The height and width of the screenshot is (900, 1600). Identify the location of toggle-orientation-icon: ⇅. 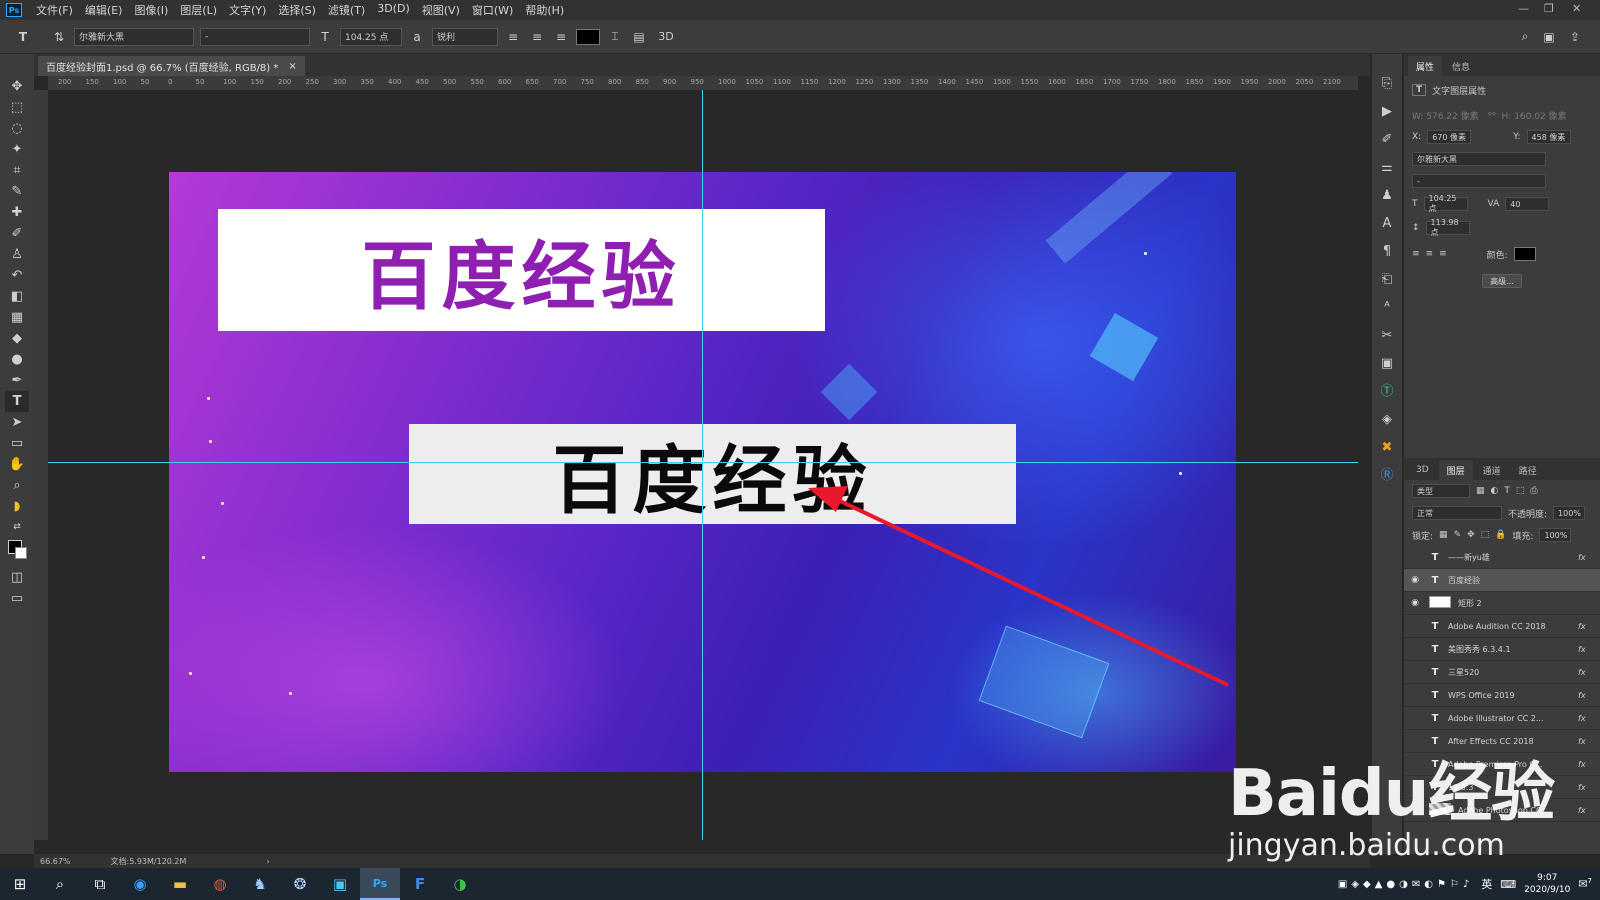
(59, 37).